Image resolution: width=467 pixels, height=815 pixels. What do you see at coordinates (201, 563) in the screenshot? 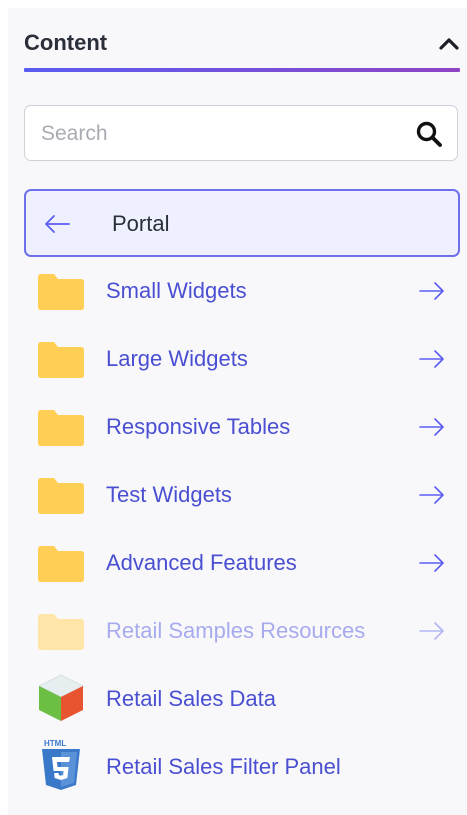
I see `list-item-label: Advanced Features` at bounding box center [201, 563].